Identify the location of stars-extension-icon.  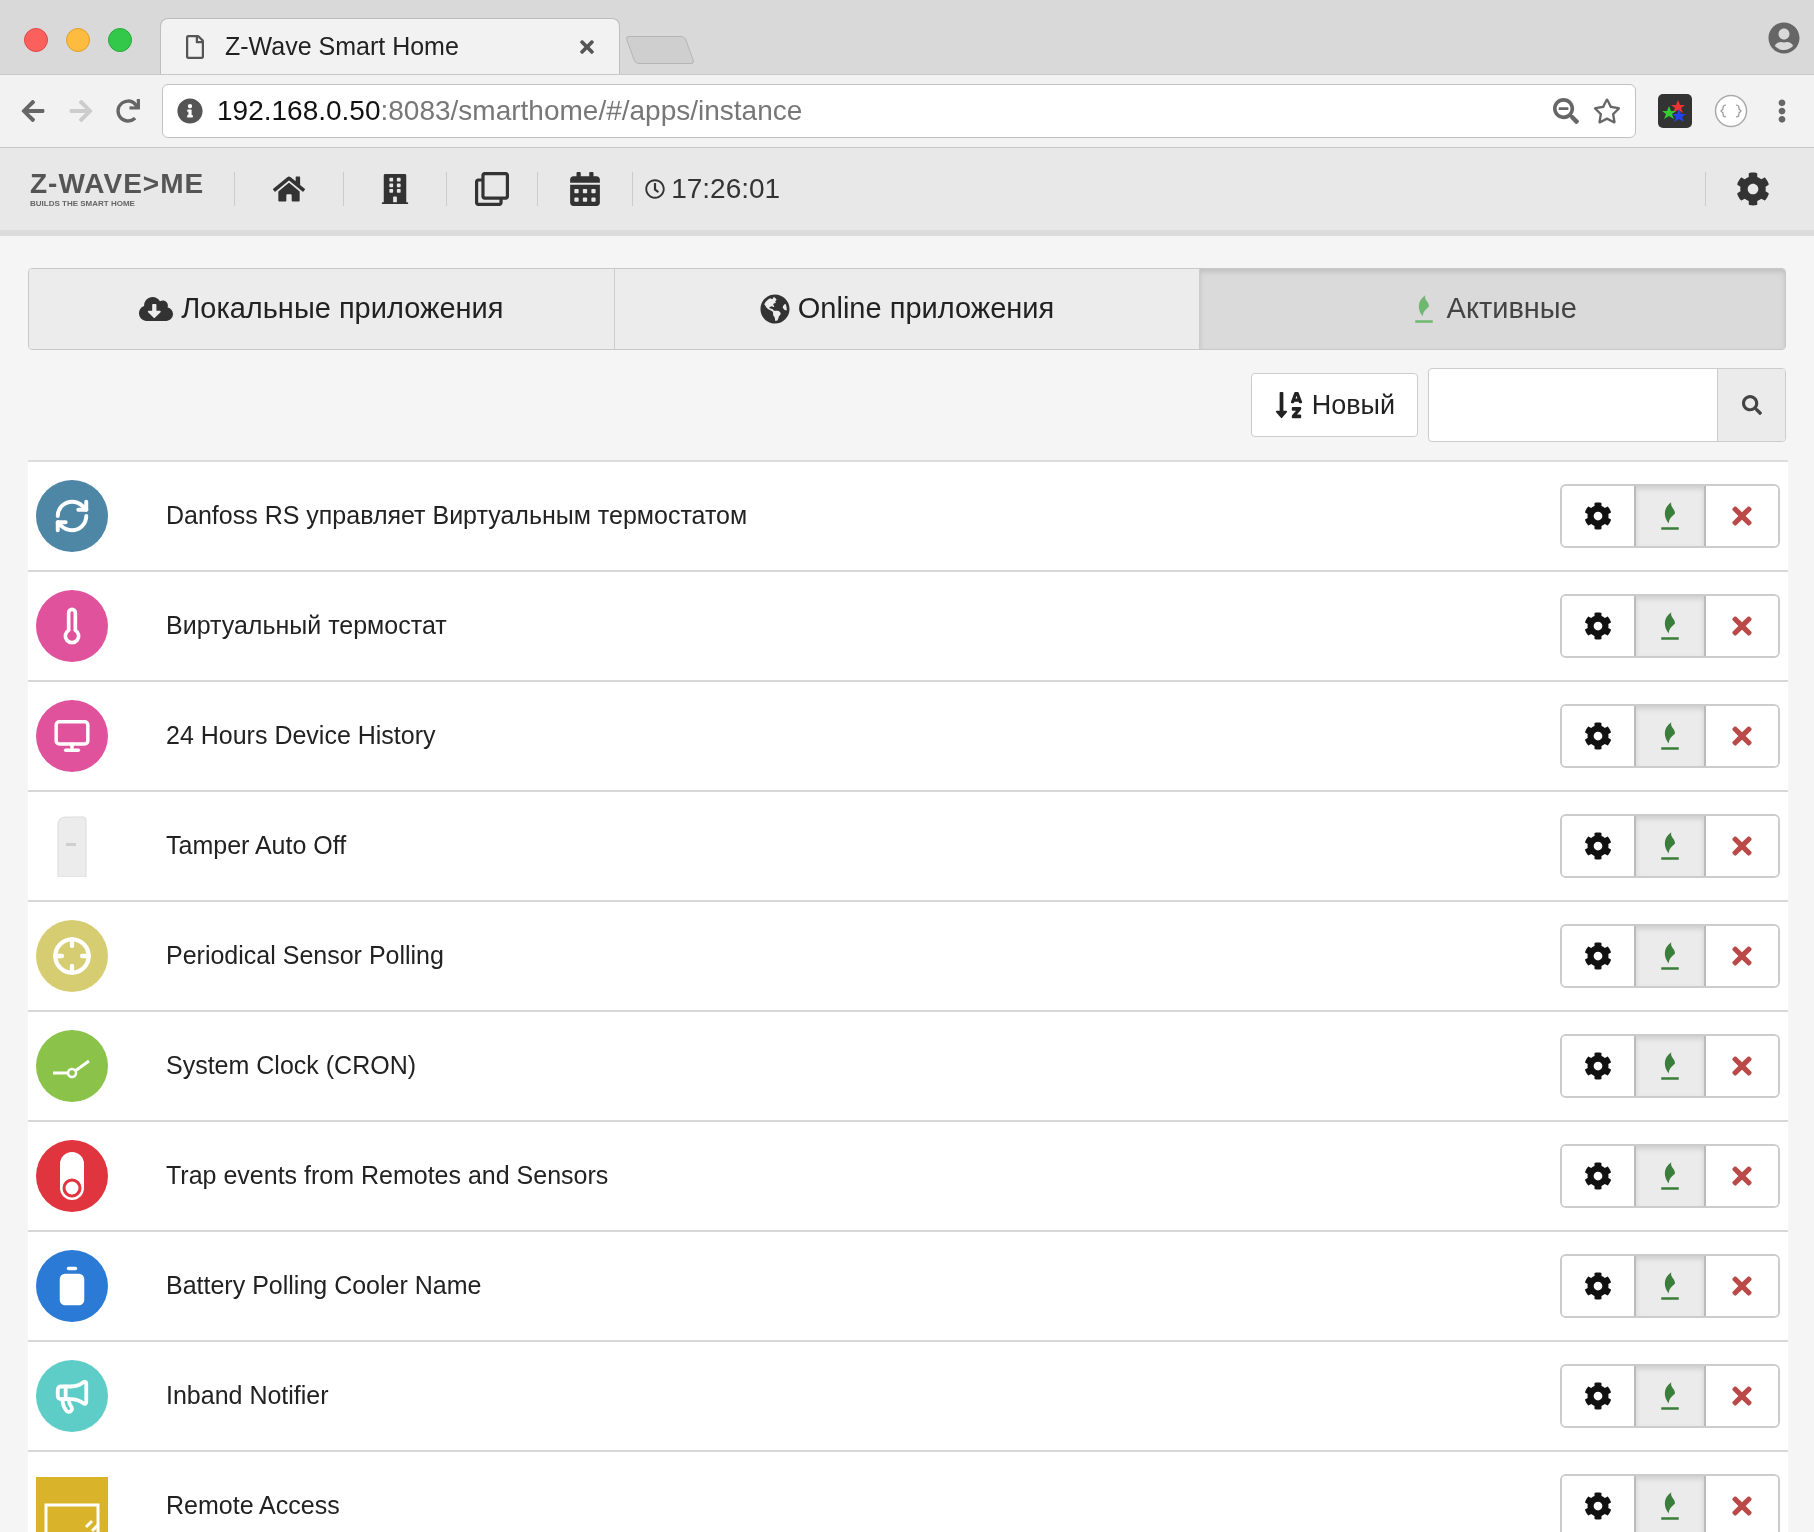
(1675, 111).